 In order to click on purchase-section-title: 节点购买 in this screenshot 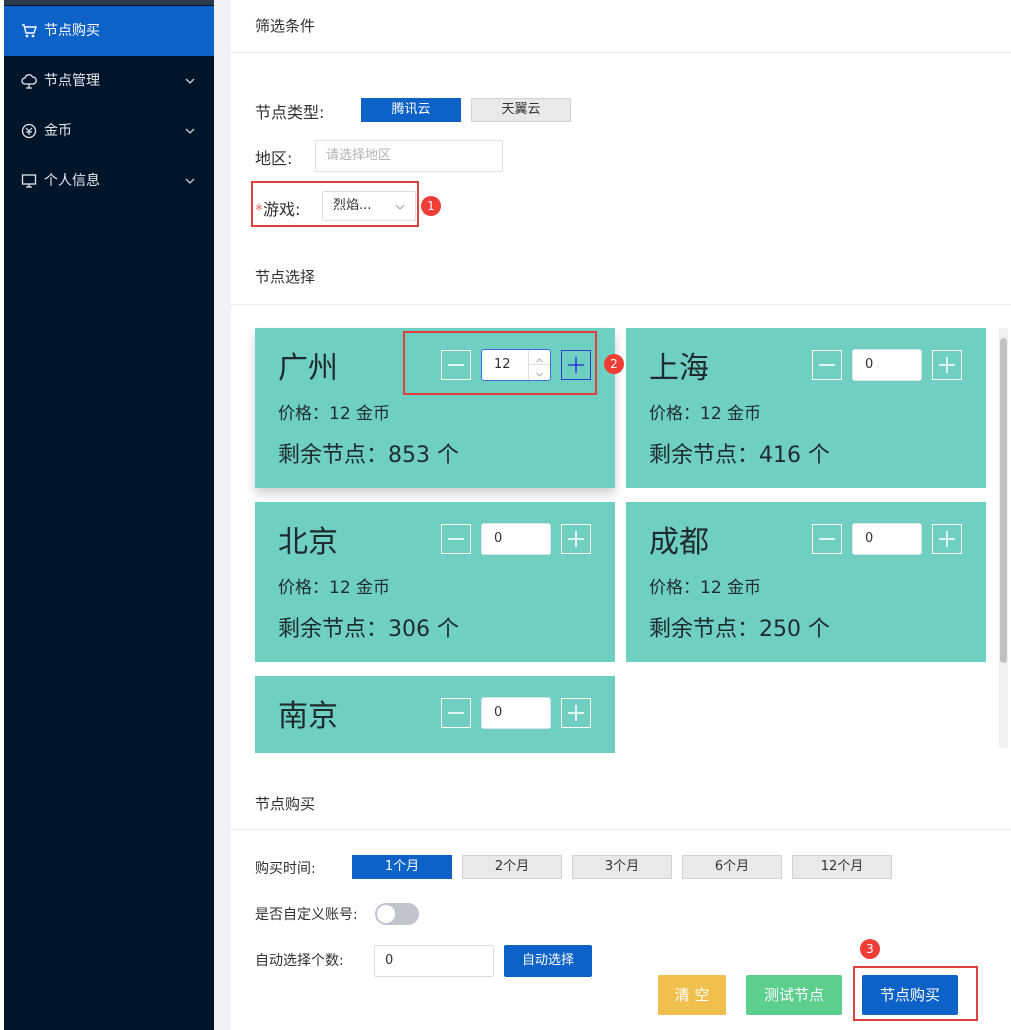, I will do `click(285, 804)`.